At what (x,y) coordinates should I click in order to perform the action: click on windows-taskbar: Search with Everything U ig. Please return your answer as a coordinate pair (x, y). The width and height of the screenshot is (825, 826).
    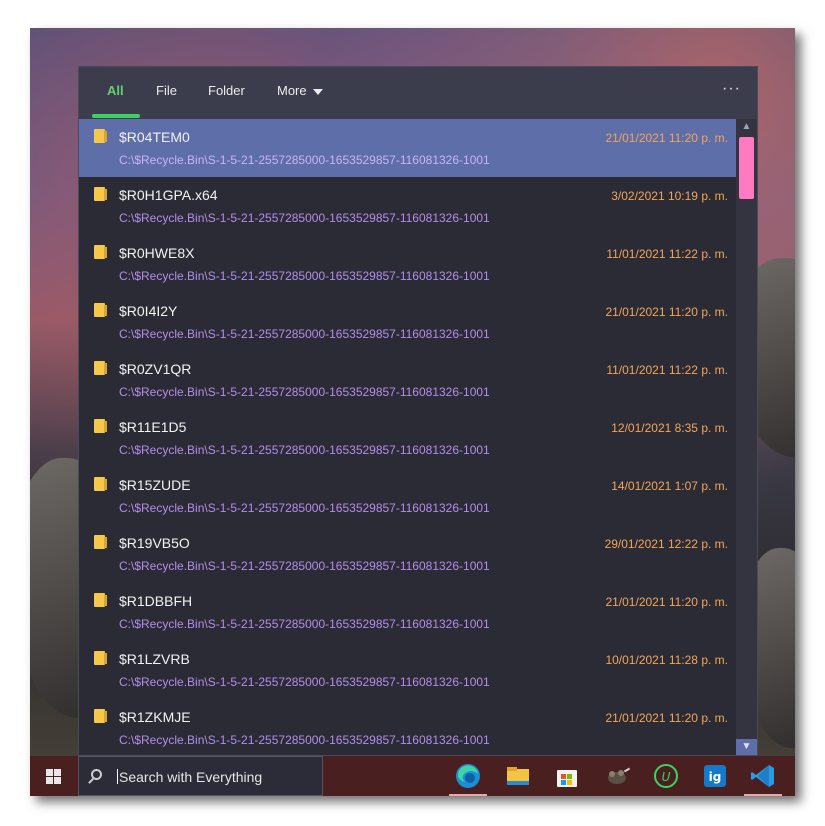
    Looking at the image, I should click on (412, 776).